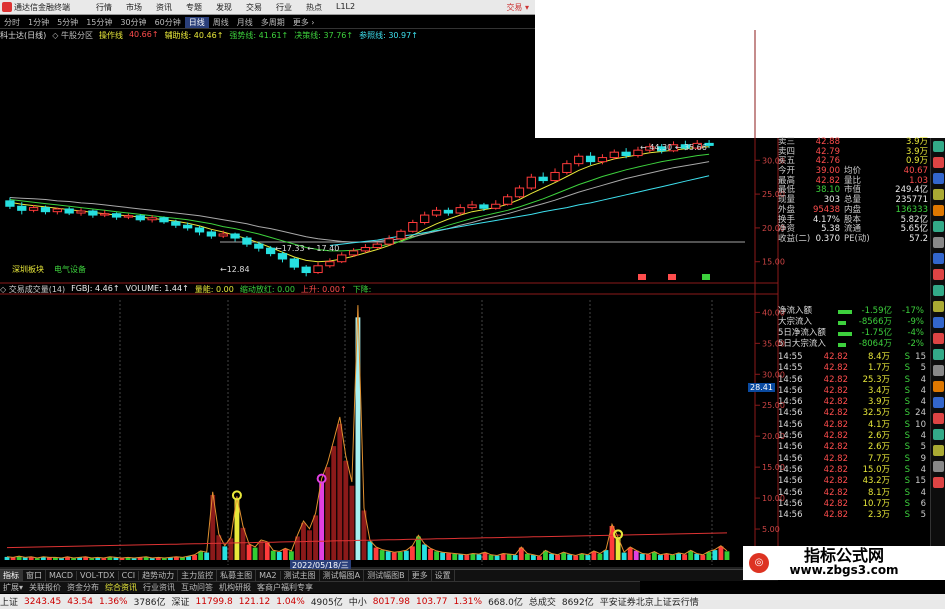  I want to click on status-item: 8017.98, so click(391, 601).